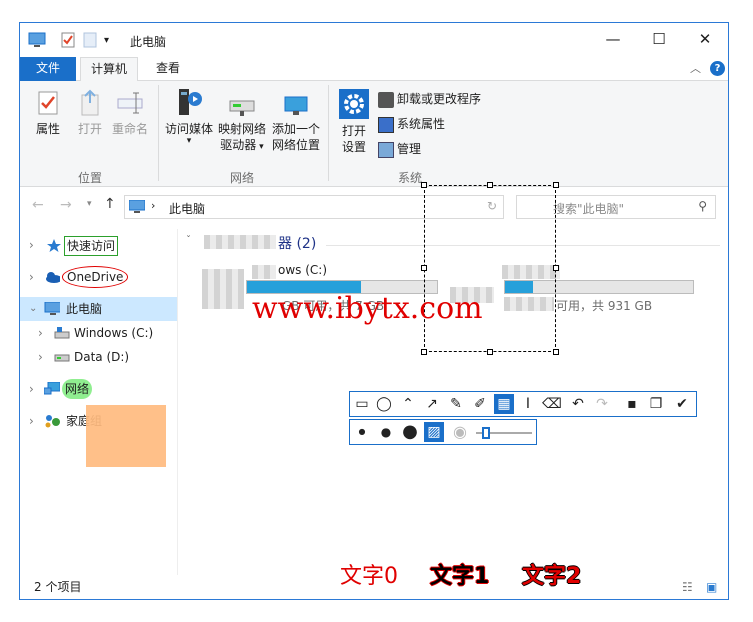 This screenshot has width=753, height=622. I want to click on group-label-network: 网络, so click(242, 178).